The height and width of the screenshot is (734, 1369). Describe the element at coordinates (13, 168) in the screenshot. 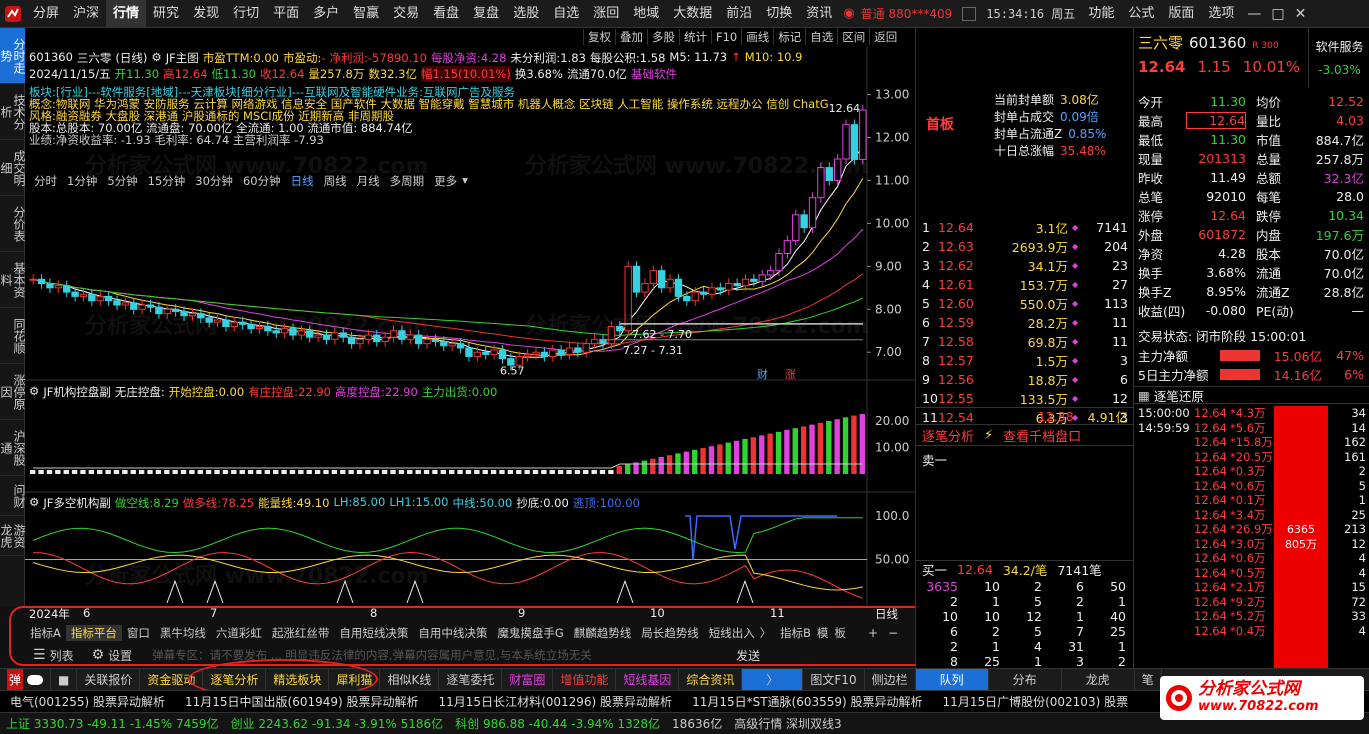

I see `left-tab: 成交明细` at that location.